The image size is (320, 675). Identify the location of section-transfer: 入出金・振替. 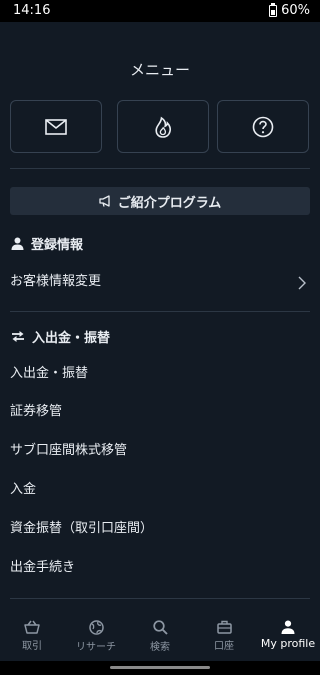
(60, 336).